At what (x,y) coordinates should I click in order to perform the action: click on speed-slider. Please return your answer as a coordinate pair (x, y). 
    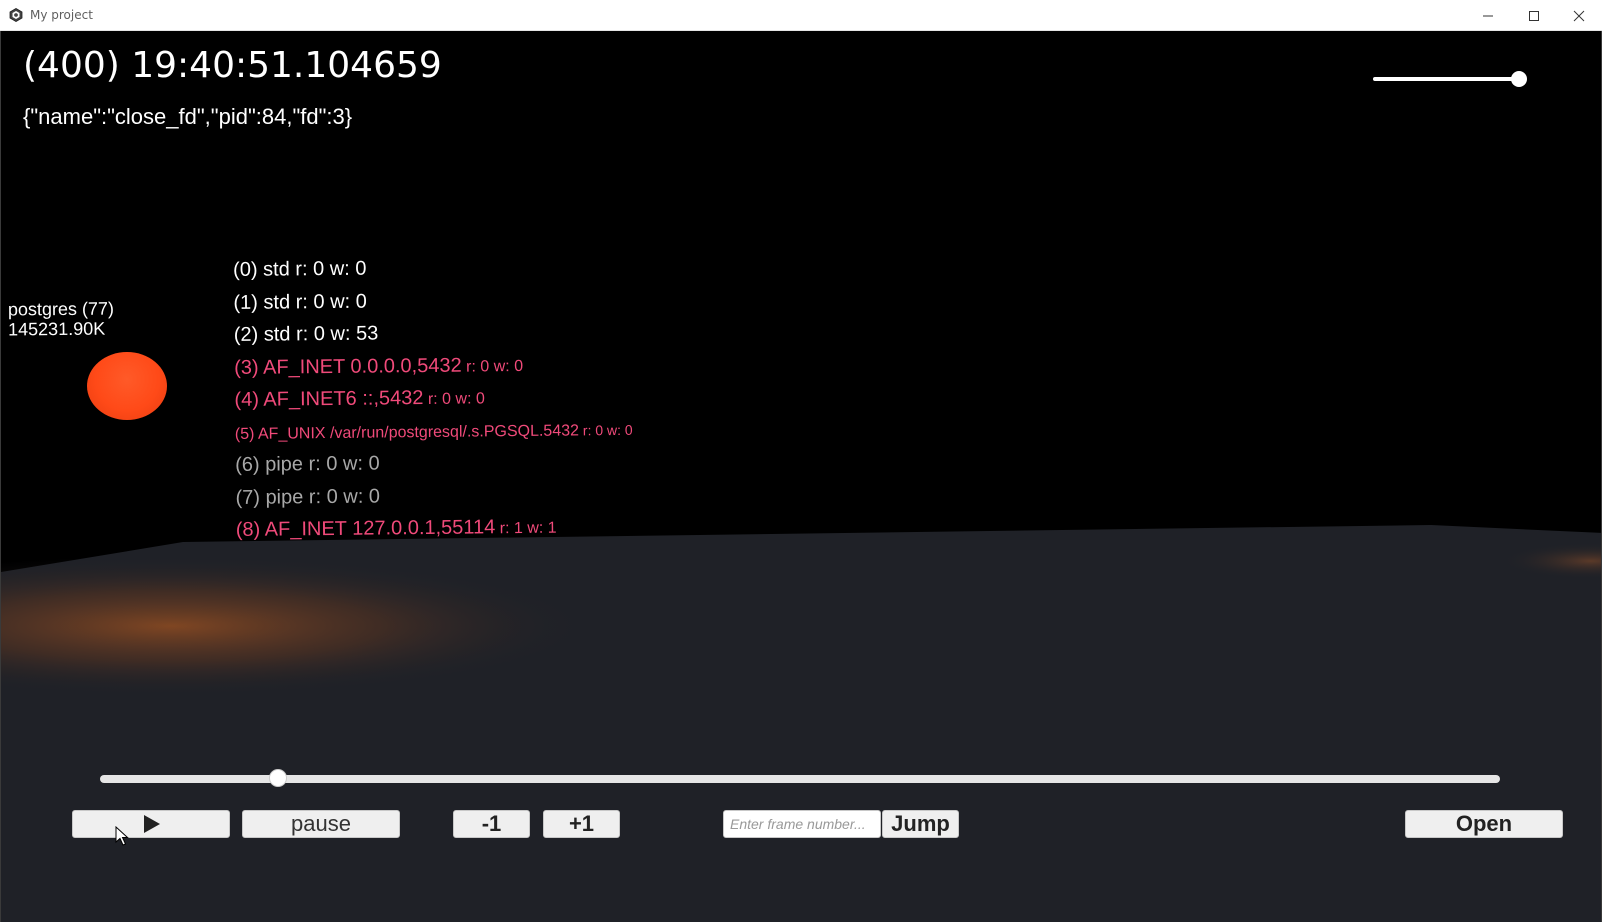
    Looking at the image, I should click on (1451, 79).